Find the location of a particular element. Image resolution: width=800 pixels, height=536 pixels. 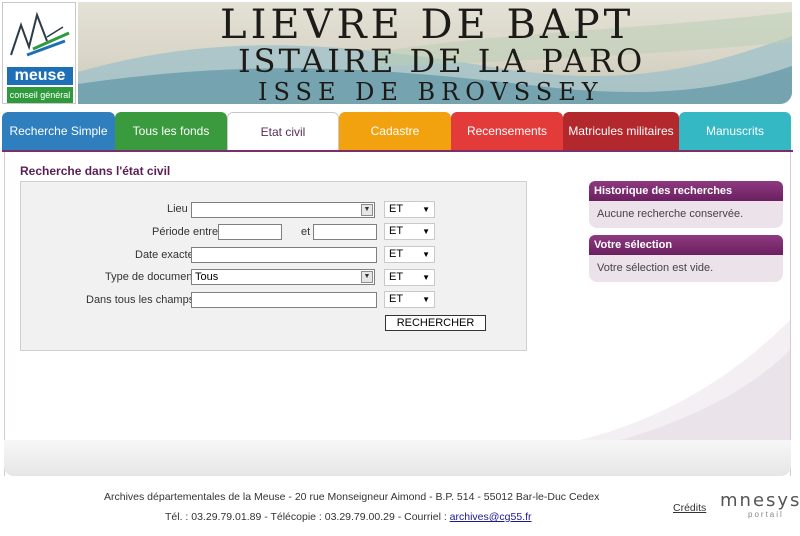

mnesys-word: mnesys is located at coordinates (760, 500).